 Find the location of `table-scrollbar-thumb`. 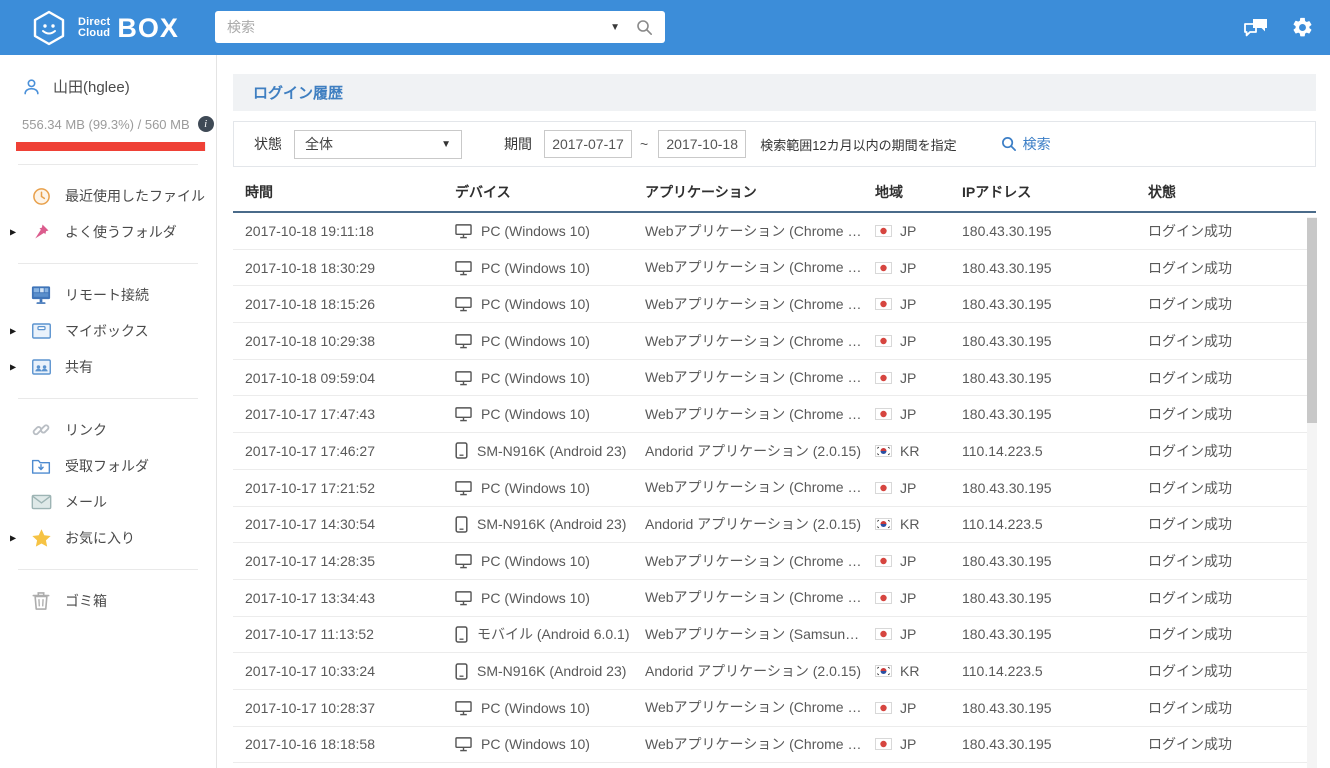

table-scrollbar-thumb is located at coordinates (1312, 320).